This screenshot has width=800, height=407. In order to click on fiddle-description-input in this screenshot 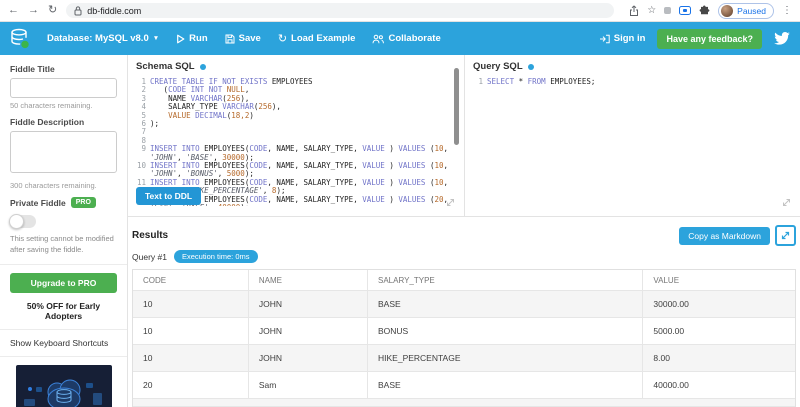, I will do `click(63, 152)`.